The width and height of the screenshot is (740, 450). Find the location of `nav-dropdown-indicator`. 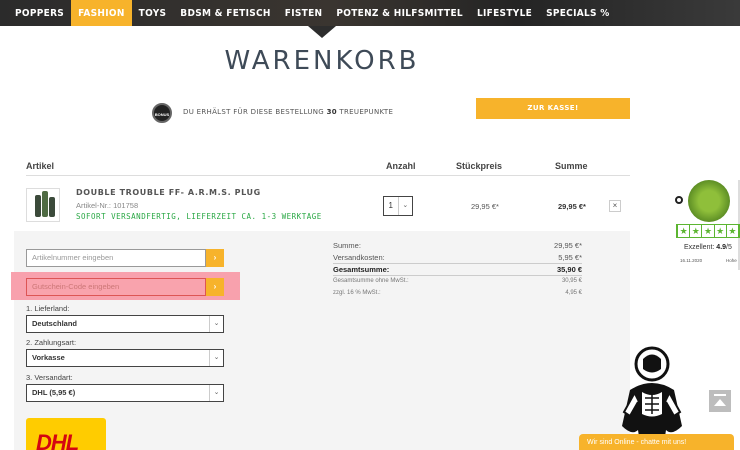

nav-dropdown-indicator is located at coordinates (322, 32).